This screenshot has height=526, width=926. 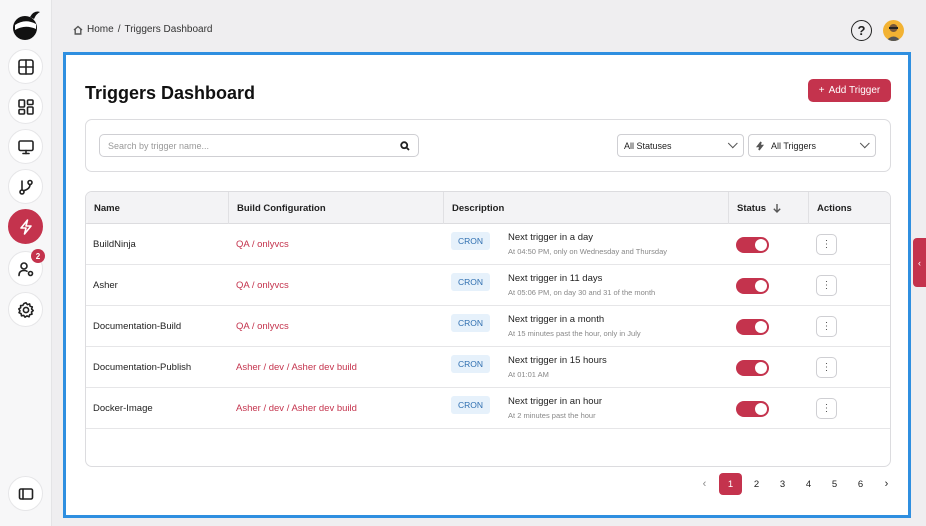 I want to click on sort-arrow-down-icon, so click(x=777, y=208).